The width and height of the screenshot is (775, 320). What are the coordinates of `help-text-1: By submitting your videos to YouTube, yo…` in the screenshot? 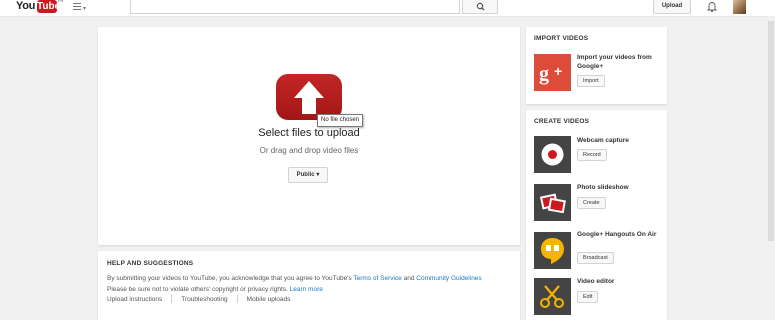 It's located at (229, 278).